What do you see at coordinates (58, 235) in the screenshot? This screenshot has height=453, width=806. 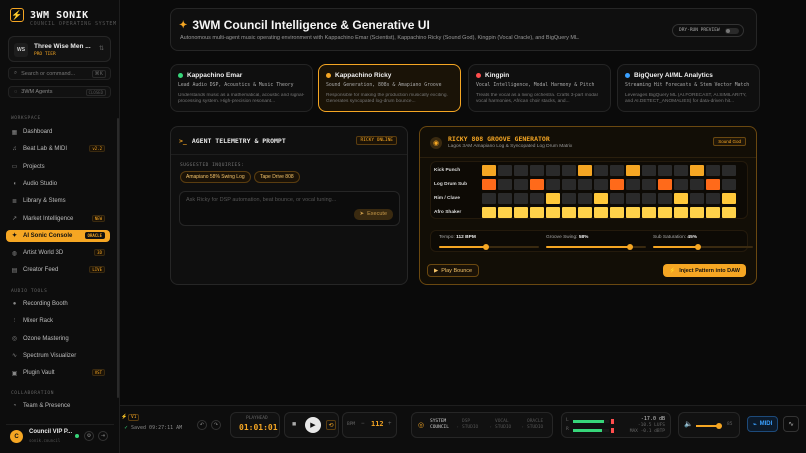 I see `sidebar-item-ai-sonic-console: ✦ AI Sonic Console ORACLE` at bounding box center [58, 235].